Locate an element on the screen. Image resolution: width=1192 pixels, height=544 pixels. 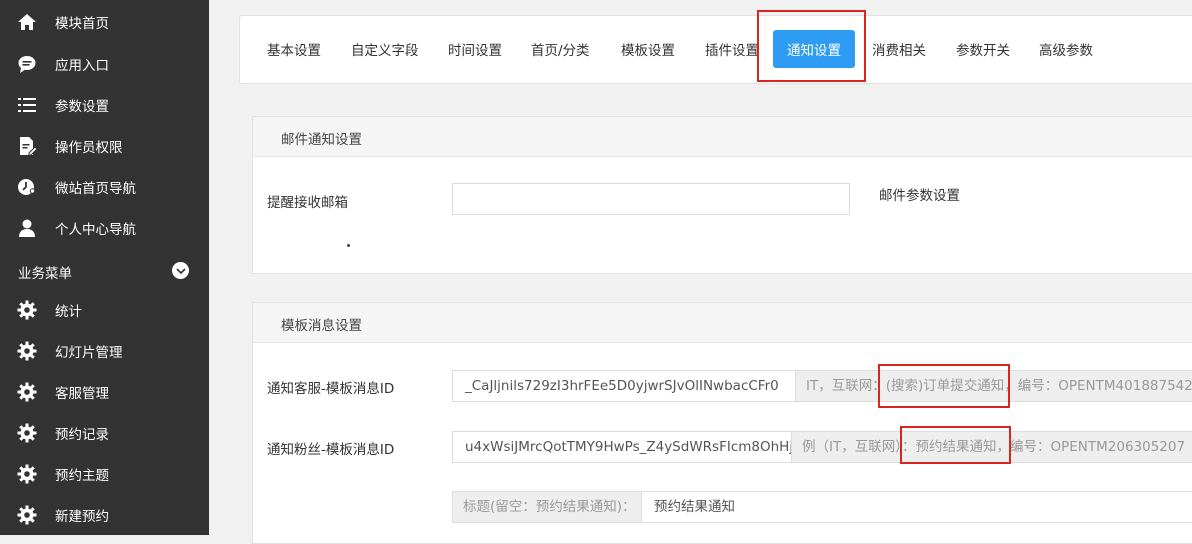
sidebar-item-label: 统计 is located at coordinates (68, 311).